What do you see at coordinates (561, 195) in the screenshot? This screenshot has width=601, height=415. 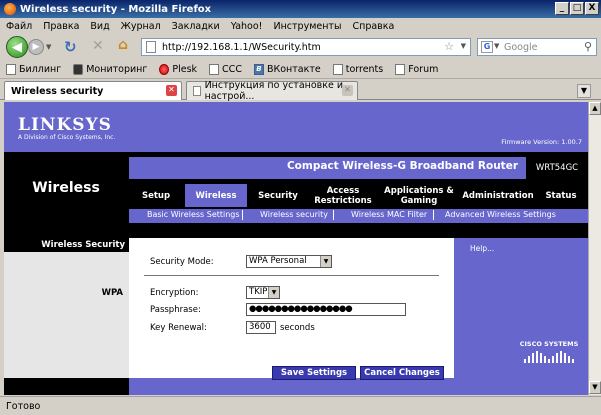 I see `tab-status: Status` at bounding box center [561, 195].